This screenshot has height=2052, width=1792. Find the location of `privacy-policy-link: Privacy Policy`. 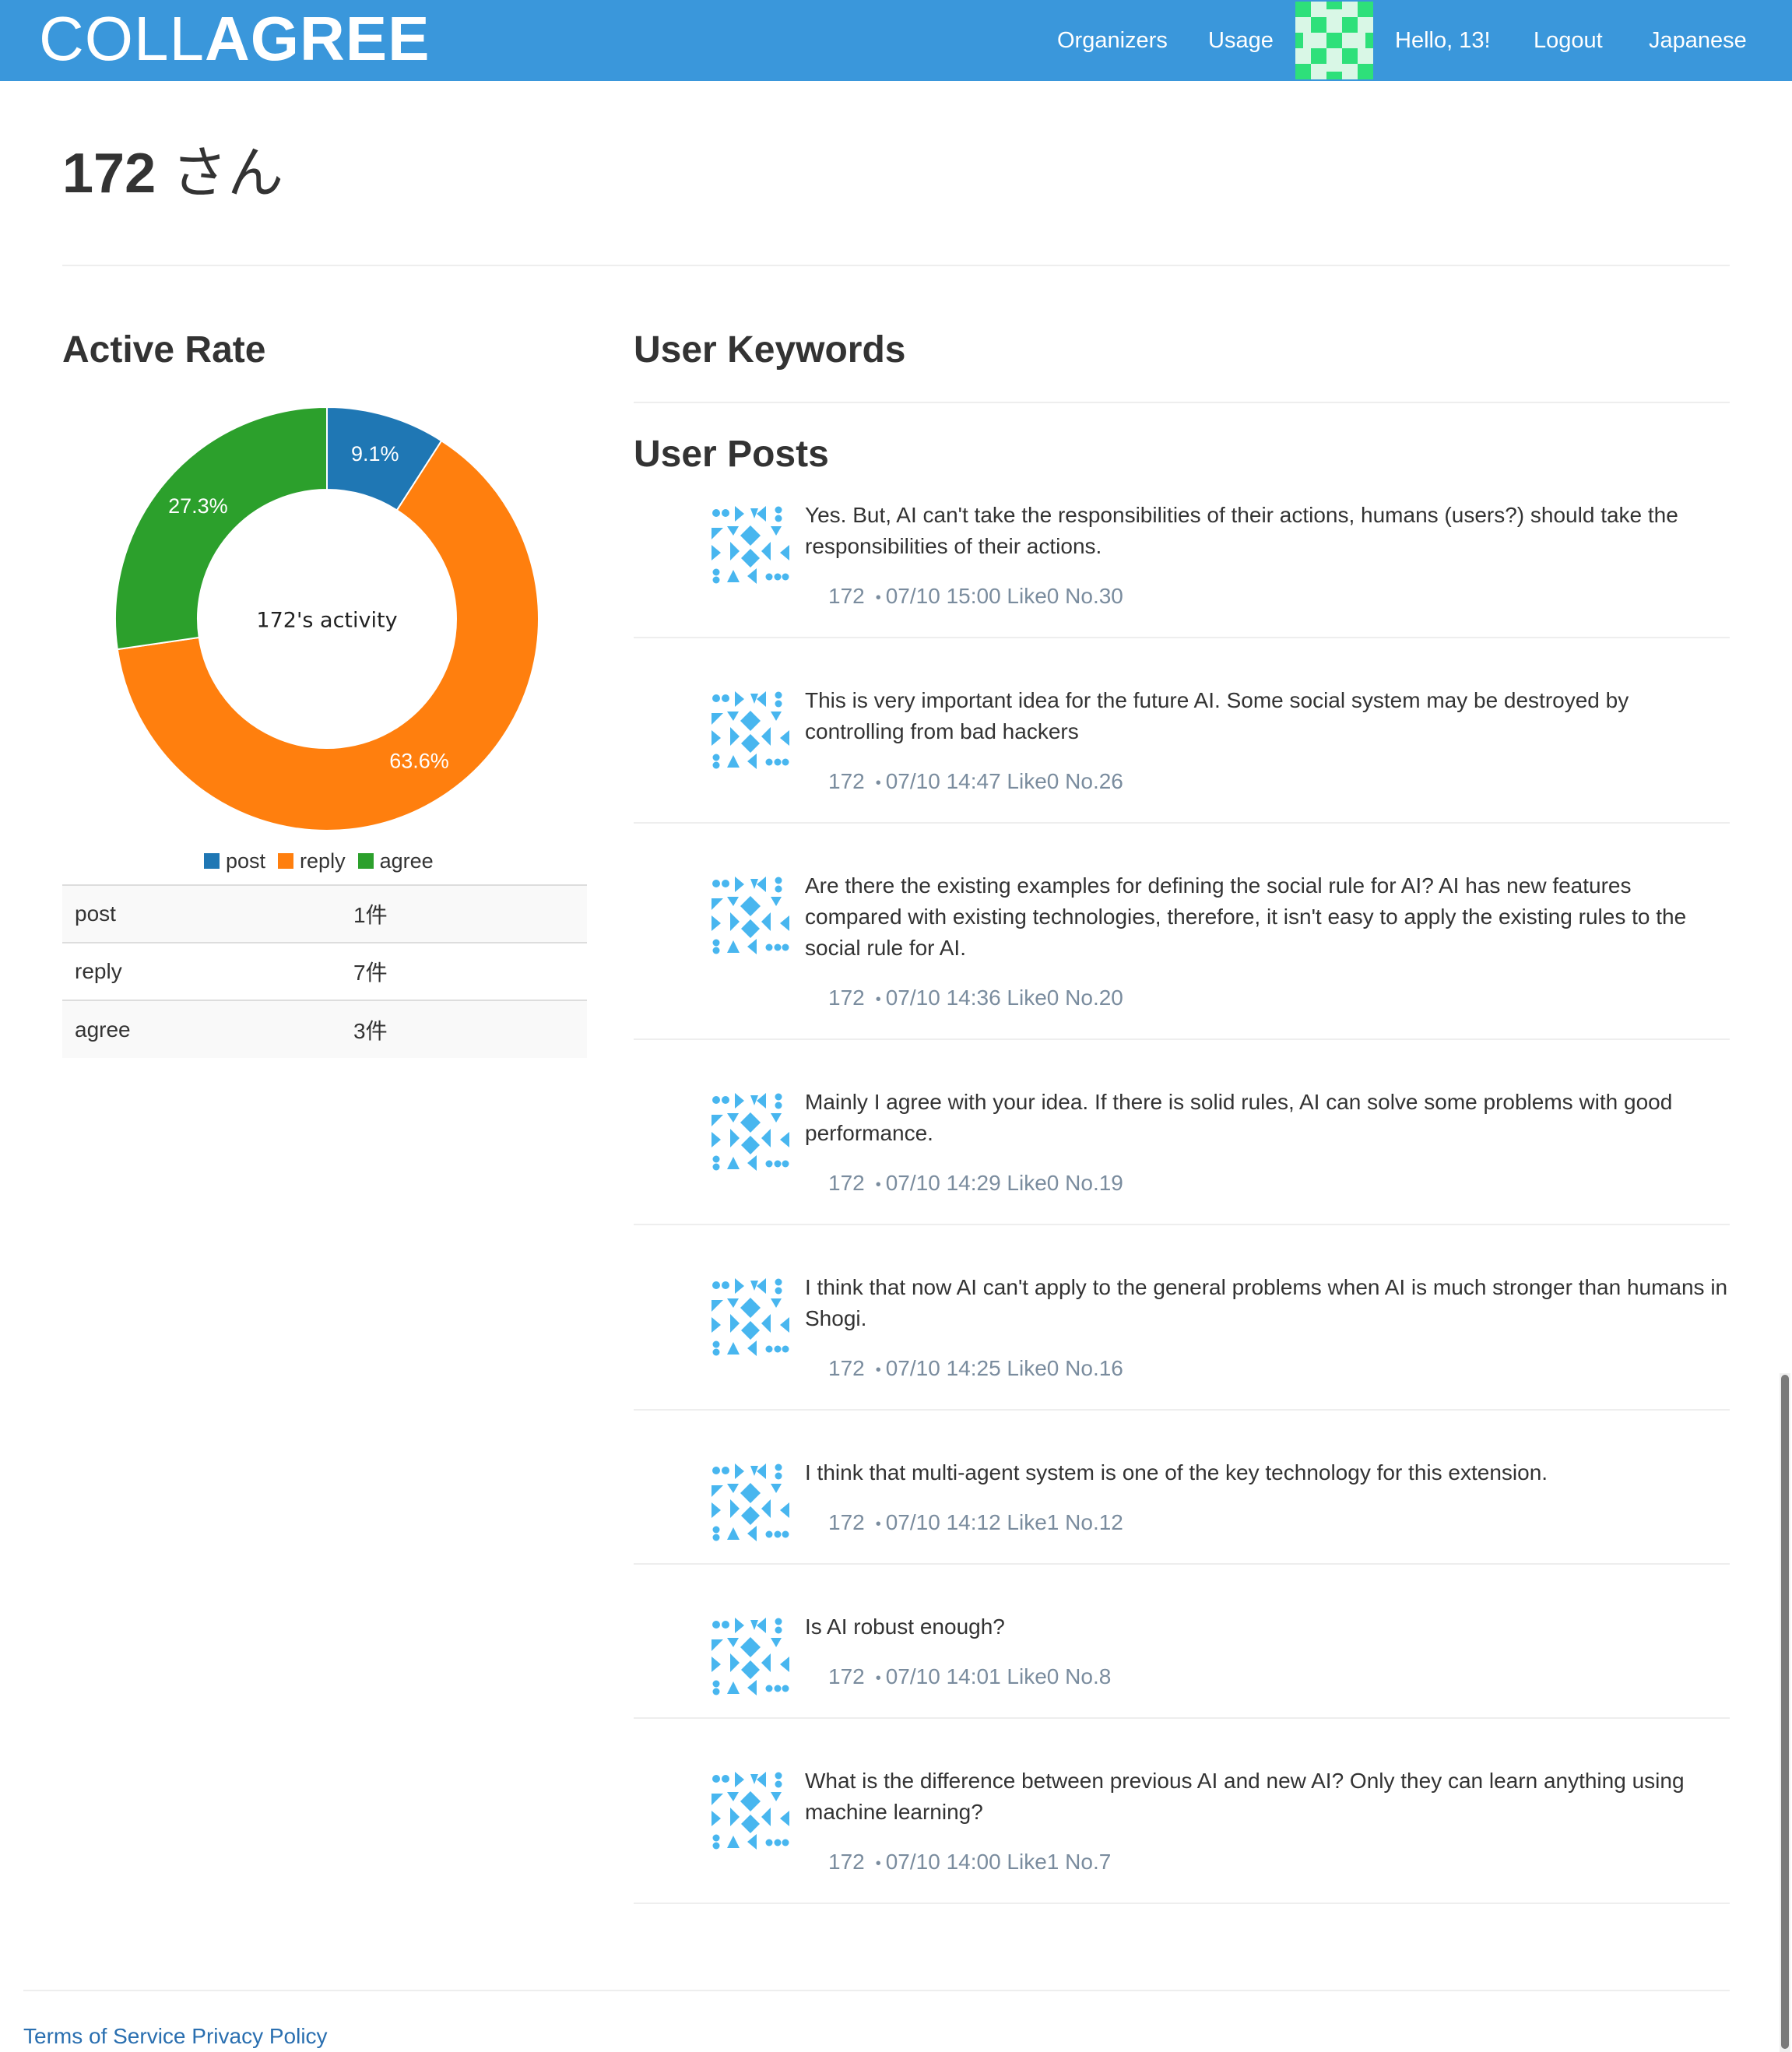

privacy-policy-link: Privacy Policy is located at coordinates (259, 2036).